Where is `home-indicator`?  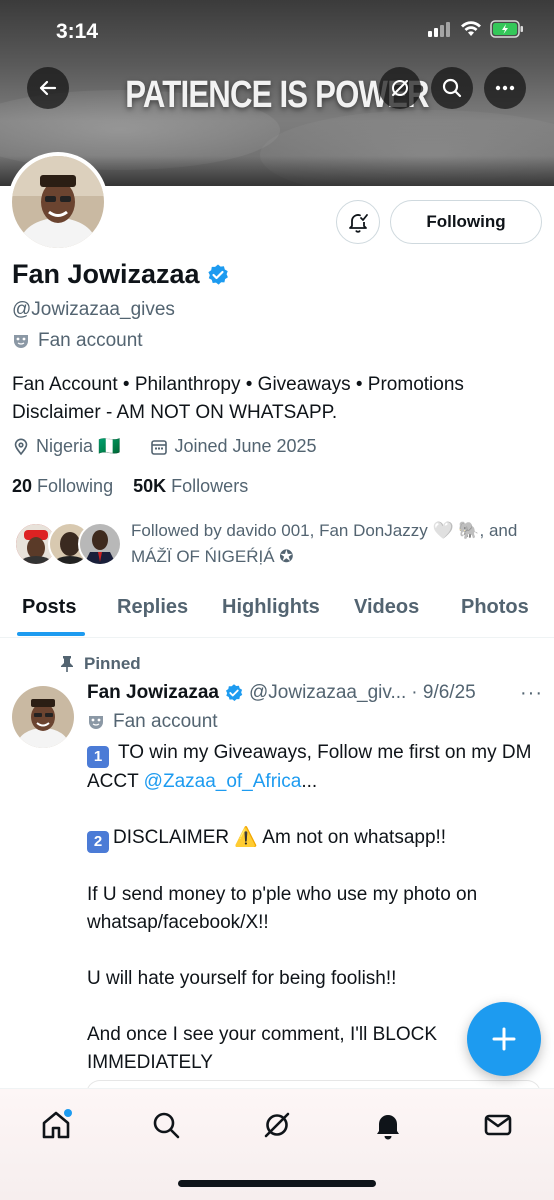
home-indicator is located at coordinates (277, 1183).